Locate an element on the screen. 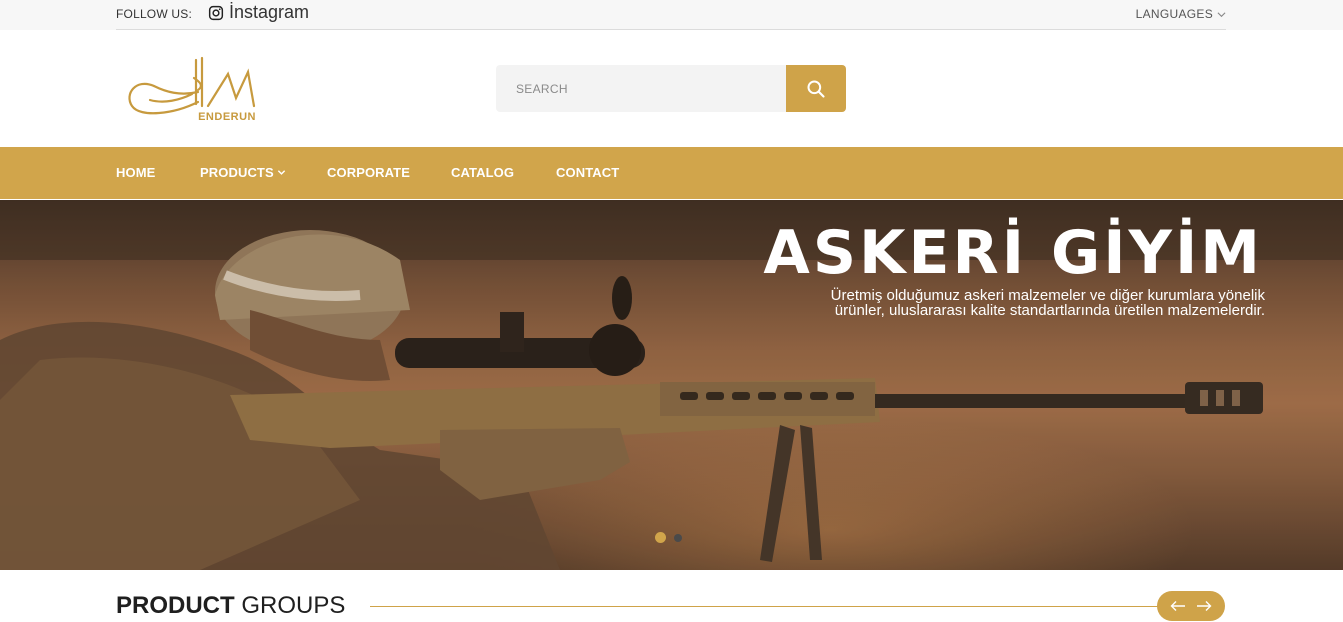  search-button is located at coordinates (816, 88).